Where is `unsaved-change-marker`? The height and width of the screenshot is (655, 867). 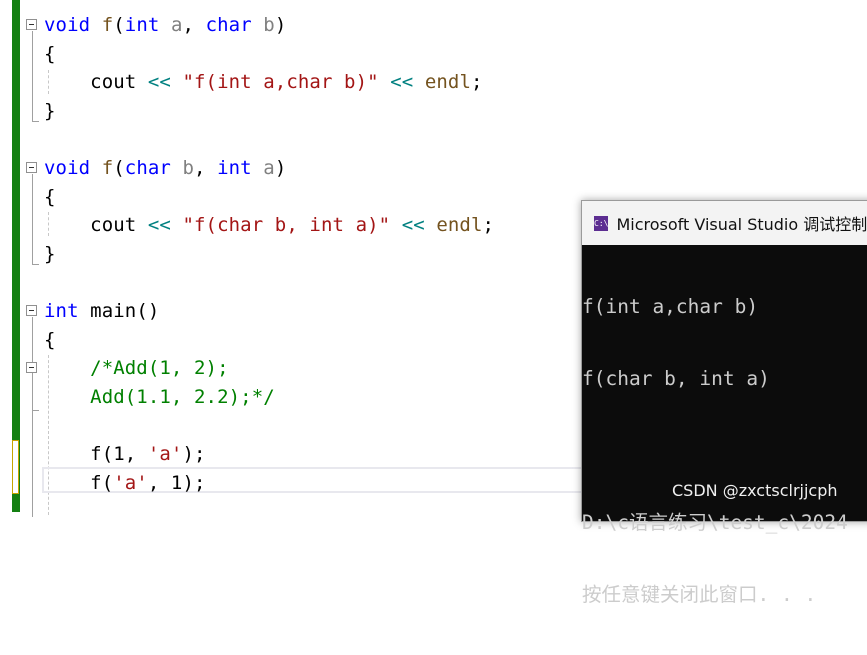
unsaved-change-marker is located at coordinates (15, 467).